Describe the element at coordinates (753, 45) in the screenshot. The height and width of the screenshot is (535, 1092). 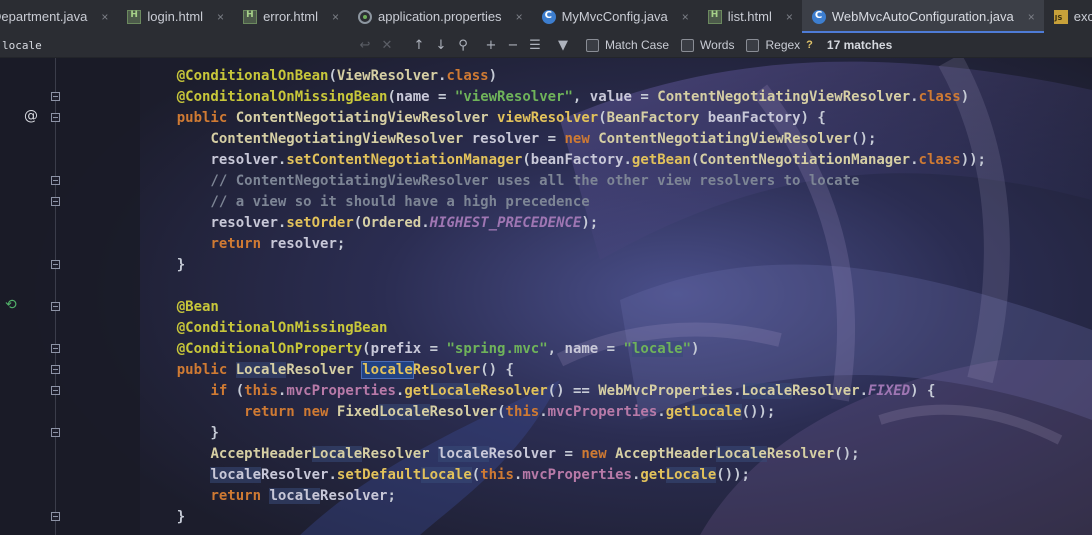
I see `regex-checkbox` at that location.